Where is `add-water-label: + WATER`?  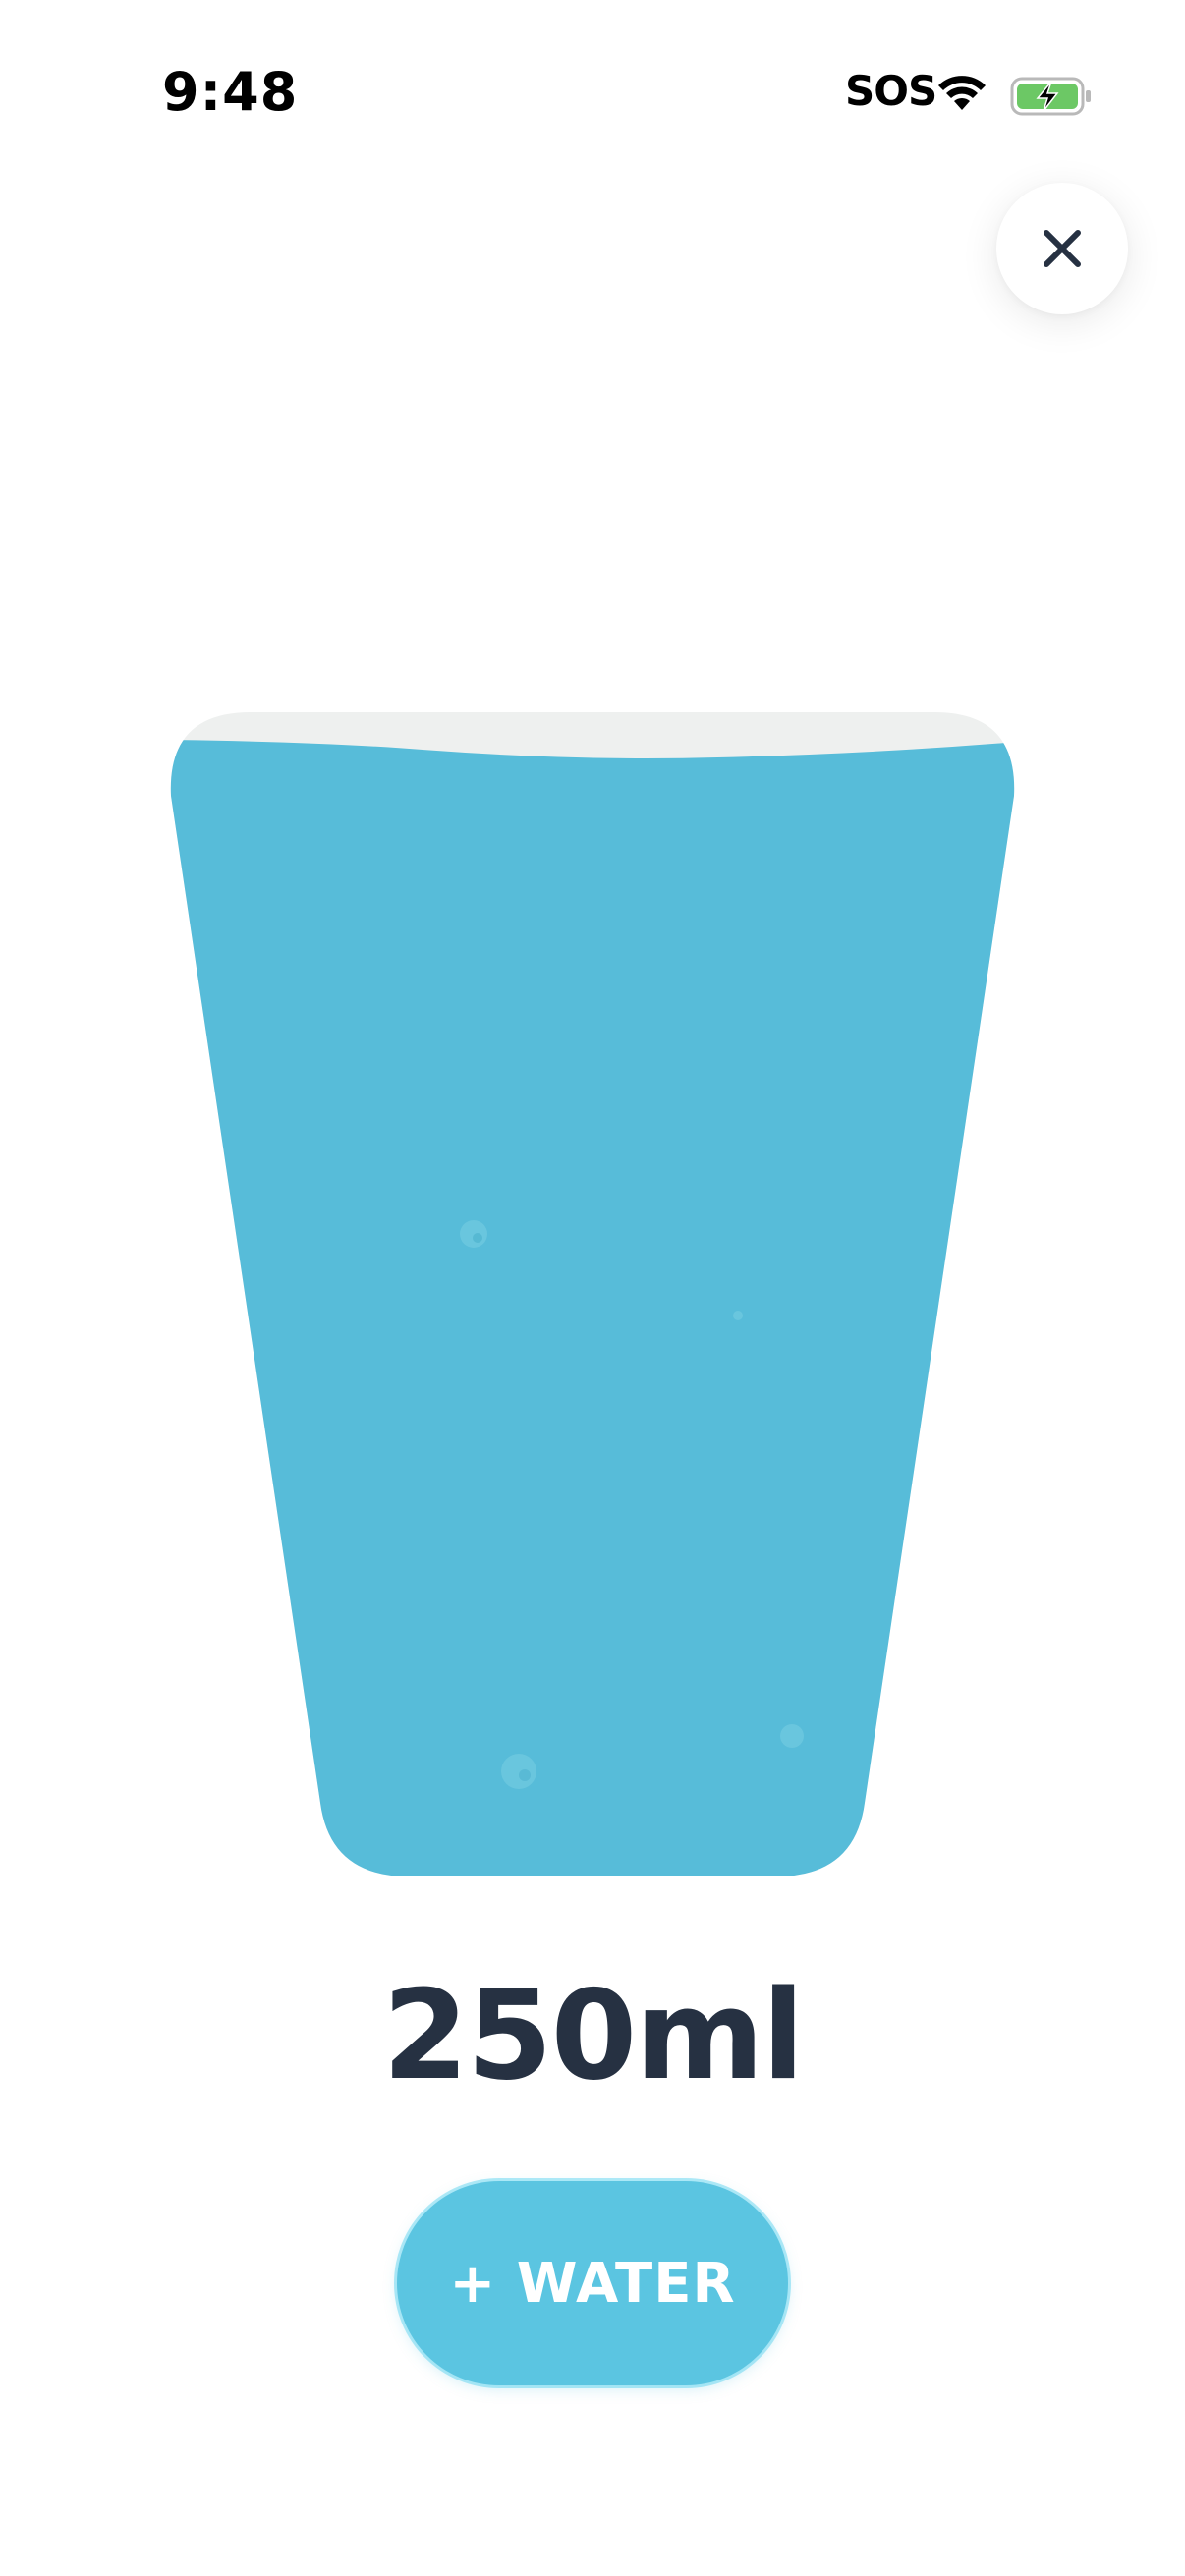
add-water-label: + WATER is located at coordinates (592, 2283).